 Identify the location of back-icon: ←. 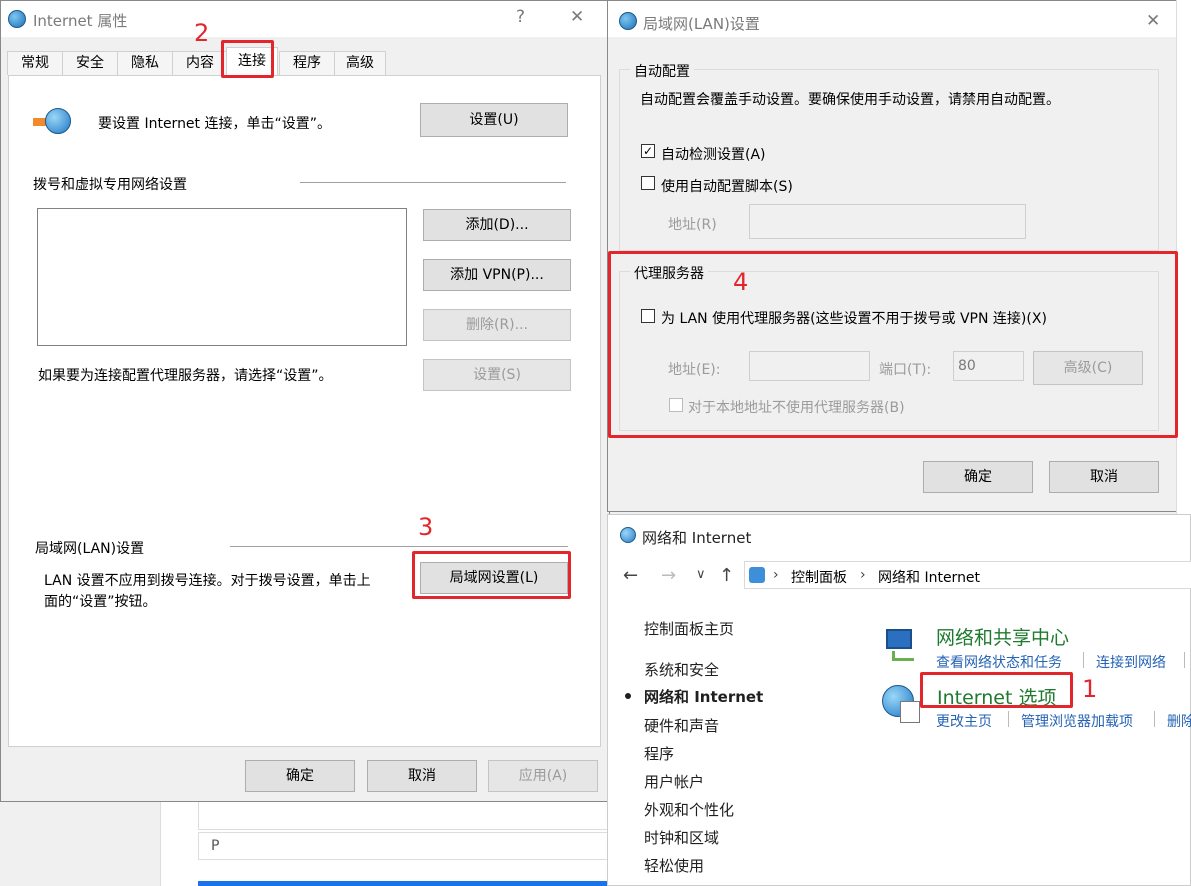
(630, 575).